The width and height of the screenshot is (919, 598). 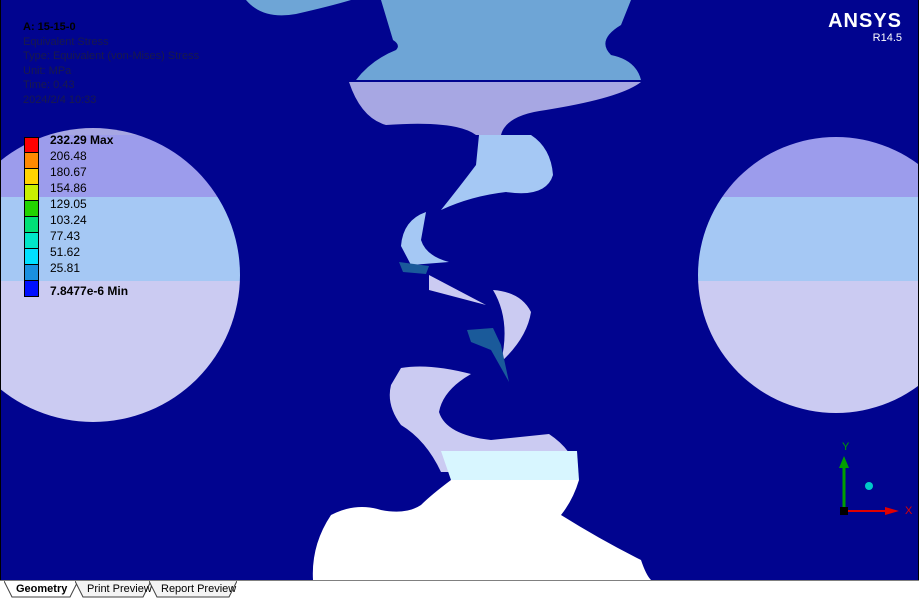 What do you see at coordinates (443, 40) in the screenshot?
I see `upper-tooth-region` at bounding box center [443, 40].